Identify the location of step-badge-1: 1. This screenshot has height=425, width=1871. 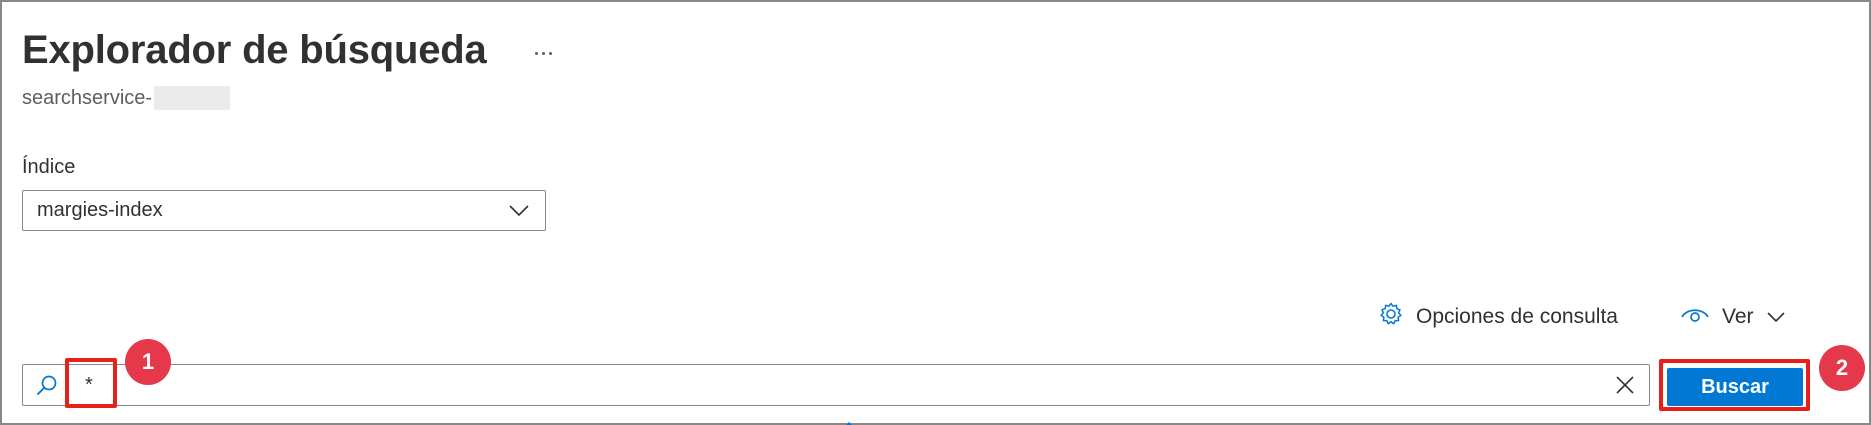
(148, 362).